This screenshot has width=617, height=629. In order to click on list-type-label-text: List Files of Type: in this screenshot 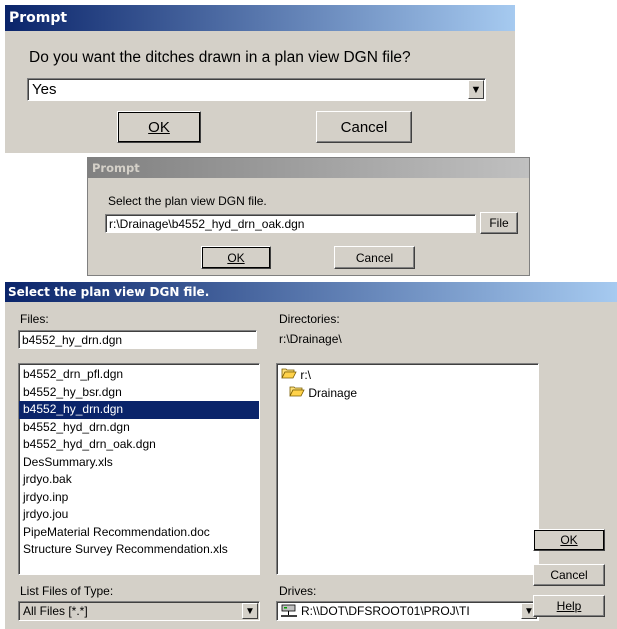, I will do `click(67, 591)`.